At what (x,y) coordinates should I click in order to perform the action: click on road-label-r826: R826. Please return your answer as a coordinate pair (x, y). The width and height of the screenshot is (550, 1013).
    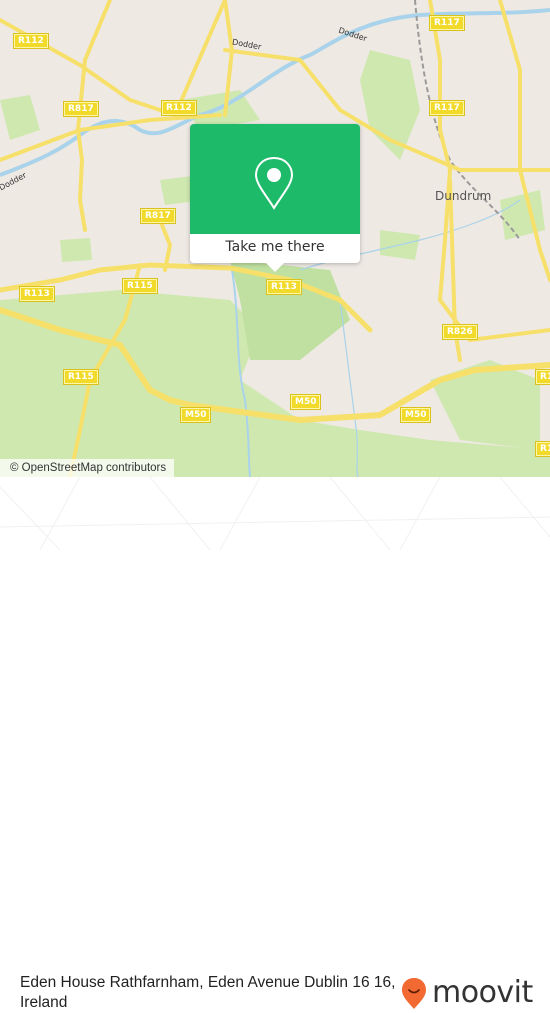
    Looking at the image, I should click on (460, 332).